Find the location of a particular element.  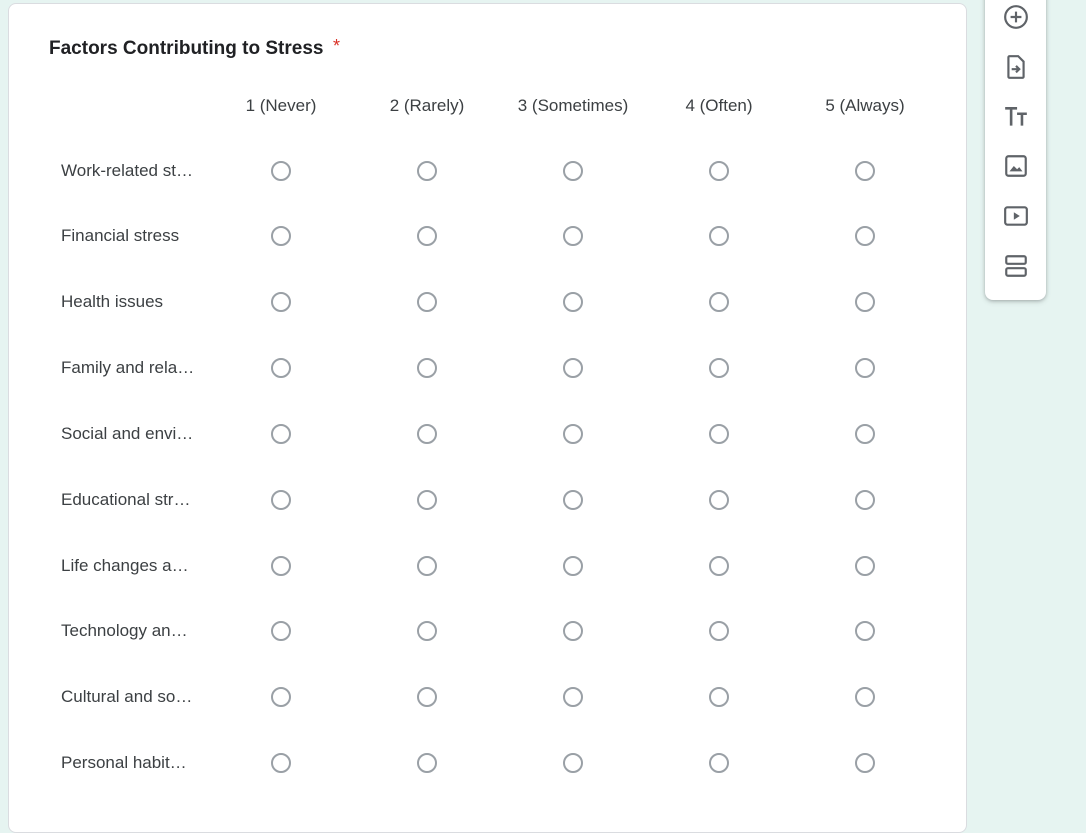

add-video-button is located at coordinates (1016, 216).